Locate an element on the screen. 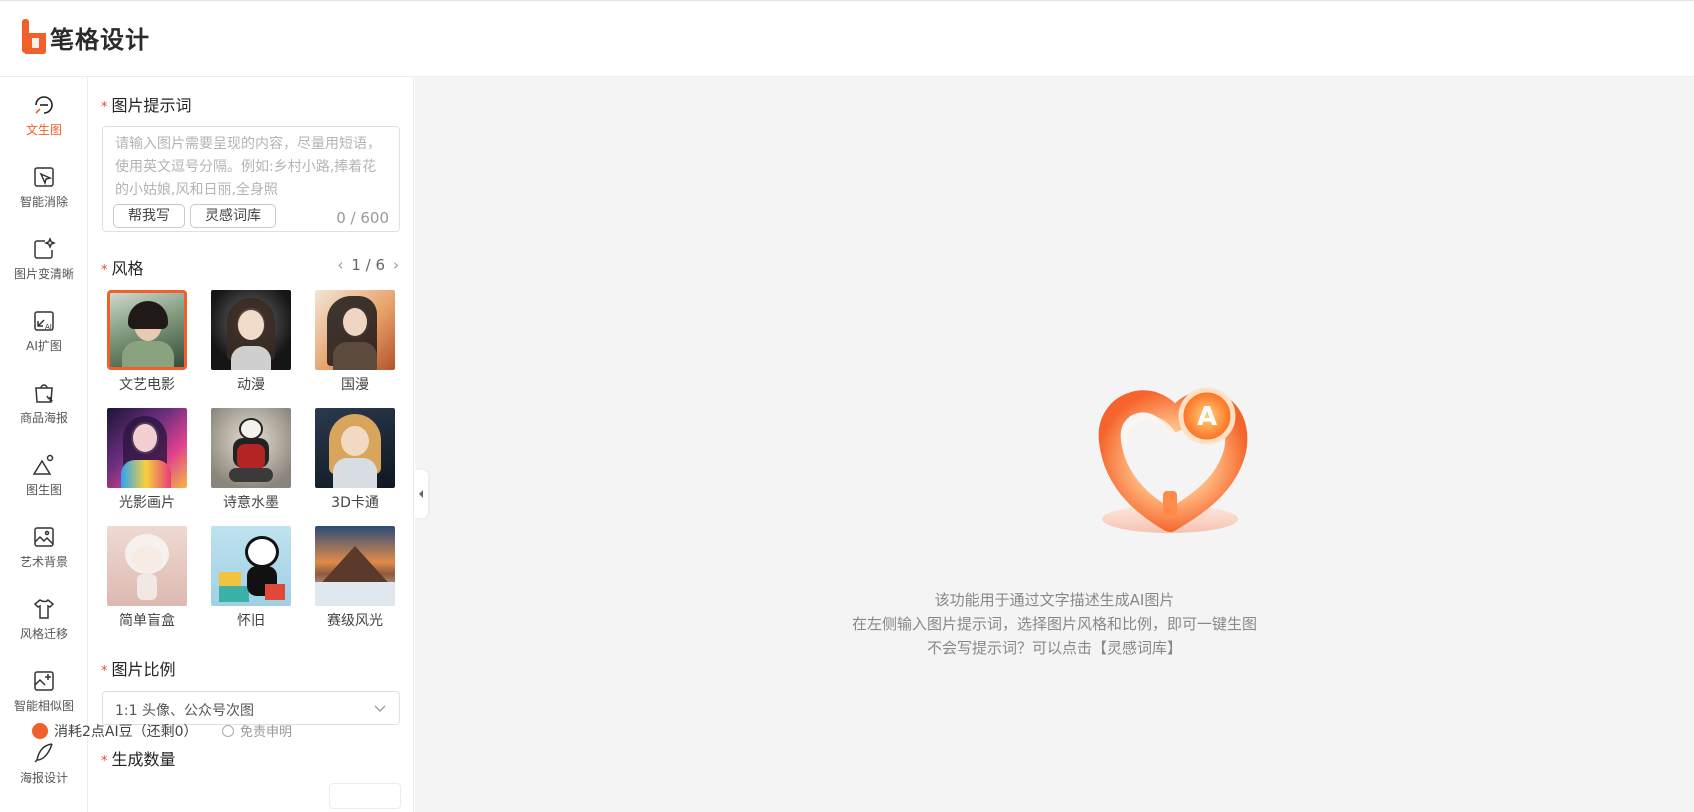  style-label: 国漫 is located at coordinates (355, 385).